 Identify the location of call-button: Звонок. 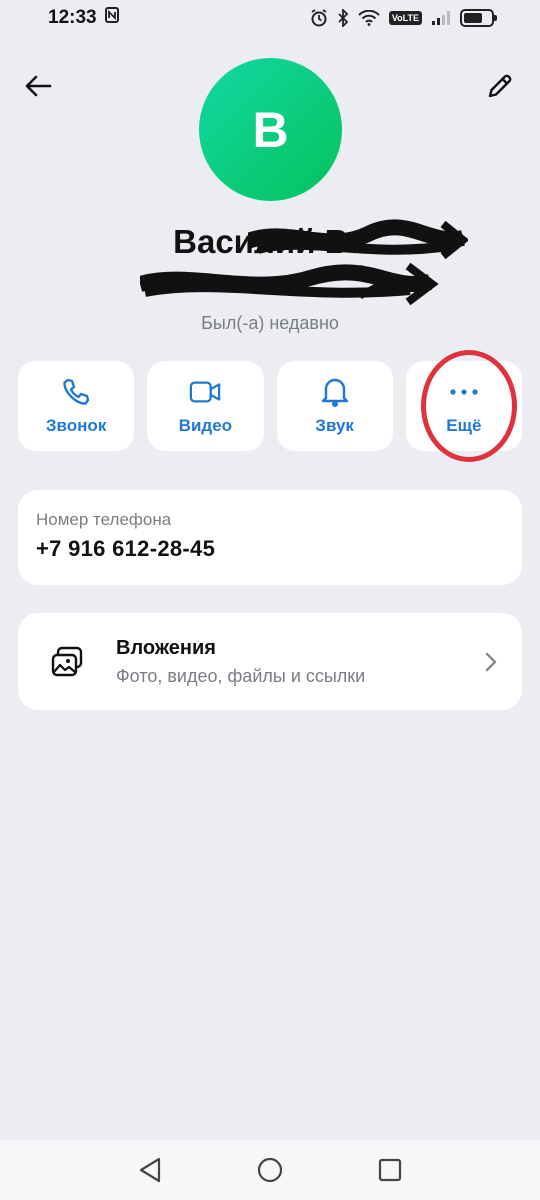
(76, 406).